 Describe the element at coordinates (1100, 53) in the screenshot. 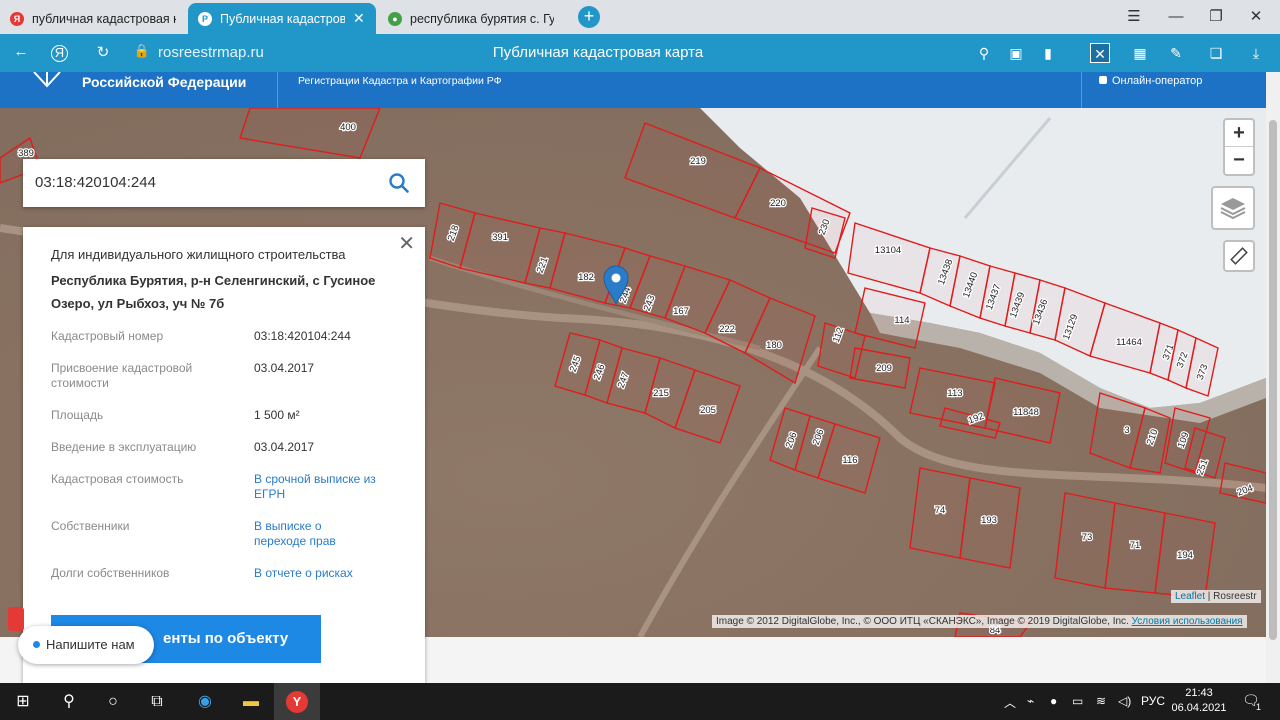

I see `extension-x-icon: ✕` at that location.